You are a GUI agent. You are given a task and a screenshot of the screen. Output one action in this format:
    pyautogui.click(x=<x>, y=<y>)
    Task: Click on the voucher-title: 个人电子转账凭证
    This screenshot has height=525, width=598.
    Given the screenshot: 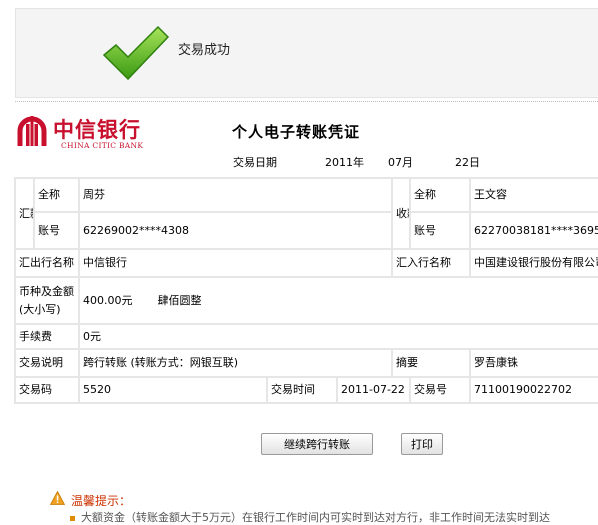 What is the action you would take?
    pyautogui.click(x=296, y=132)
    